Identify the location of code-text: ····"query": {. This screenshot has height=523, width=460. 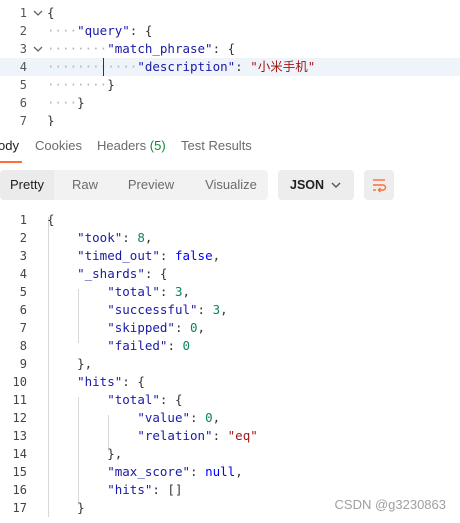
(99, 31).